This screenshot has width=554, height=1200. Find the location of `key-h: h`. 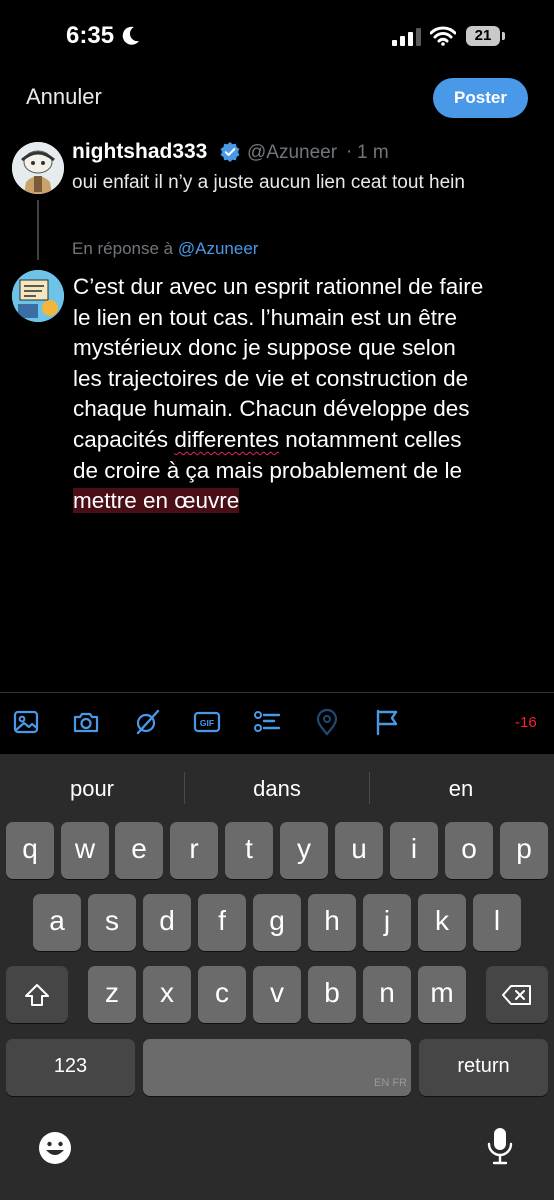

key-h: h is located at coordinates (332, 922).